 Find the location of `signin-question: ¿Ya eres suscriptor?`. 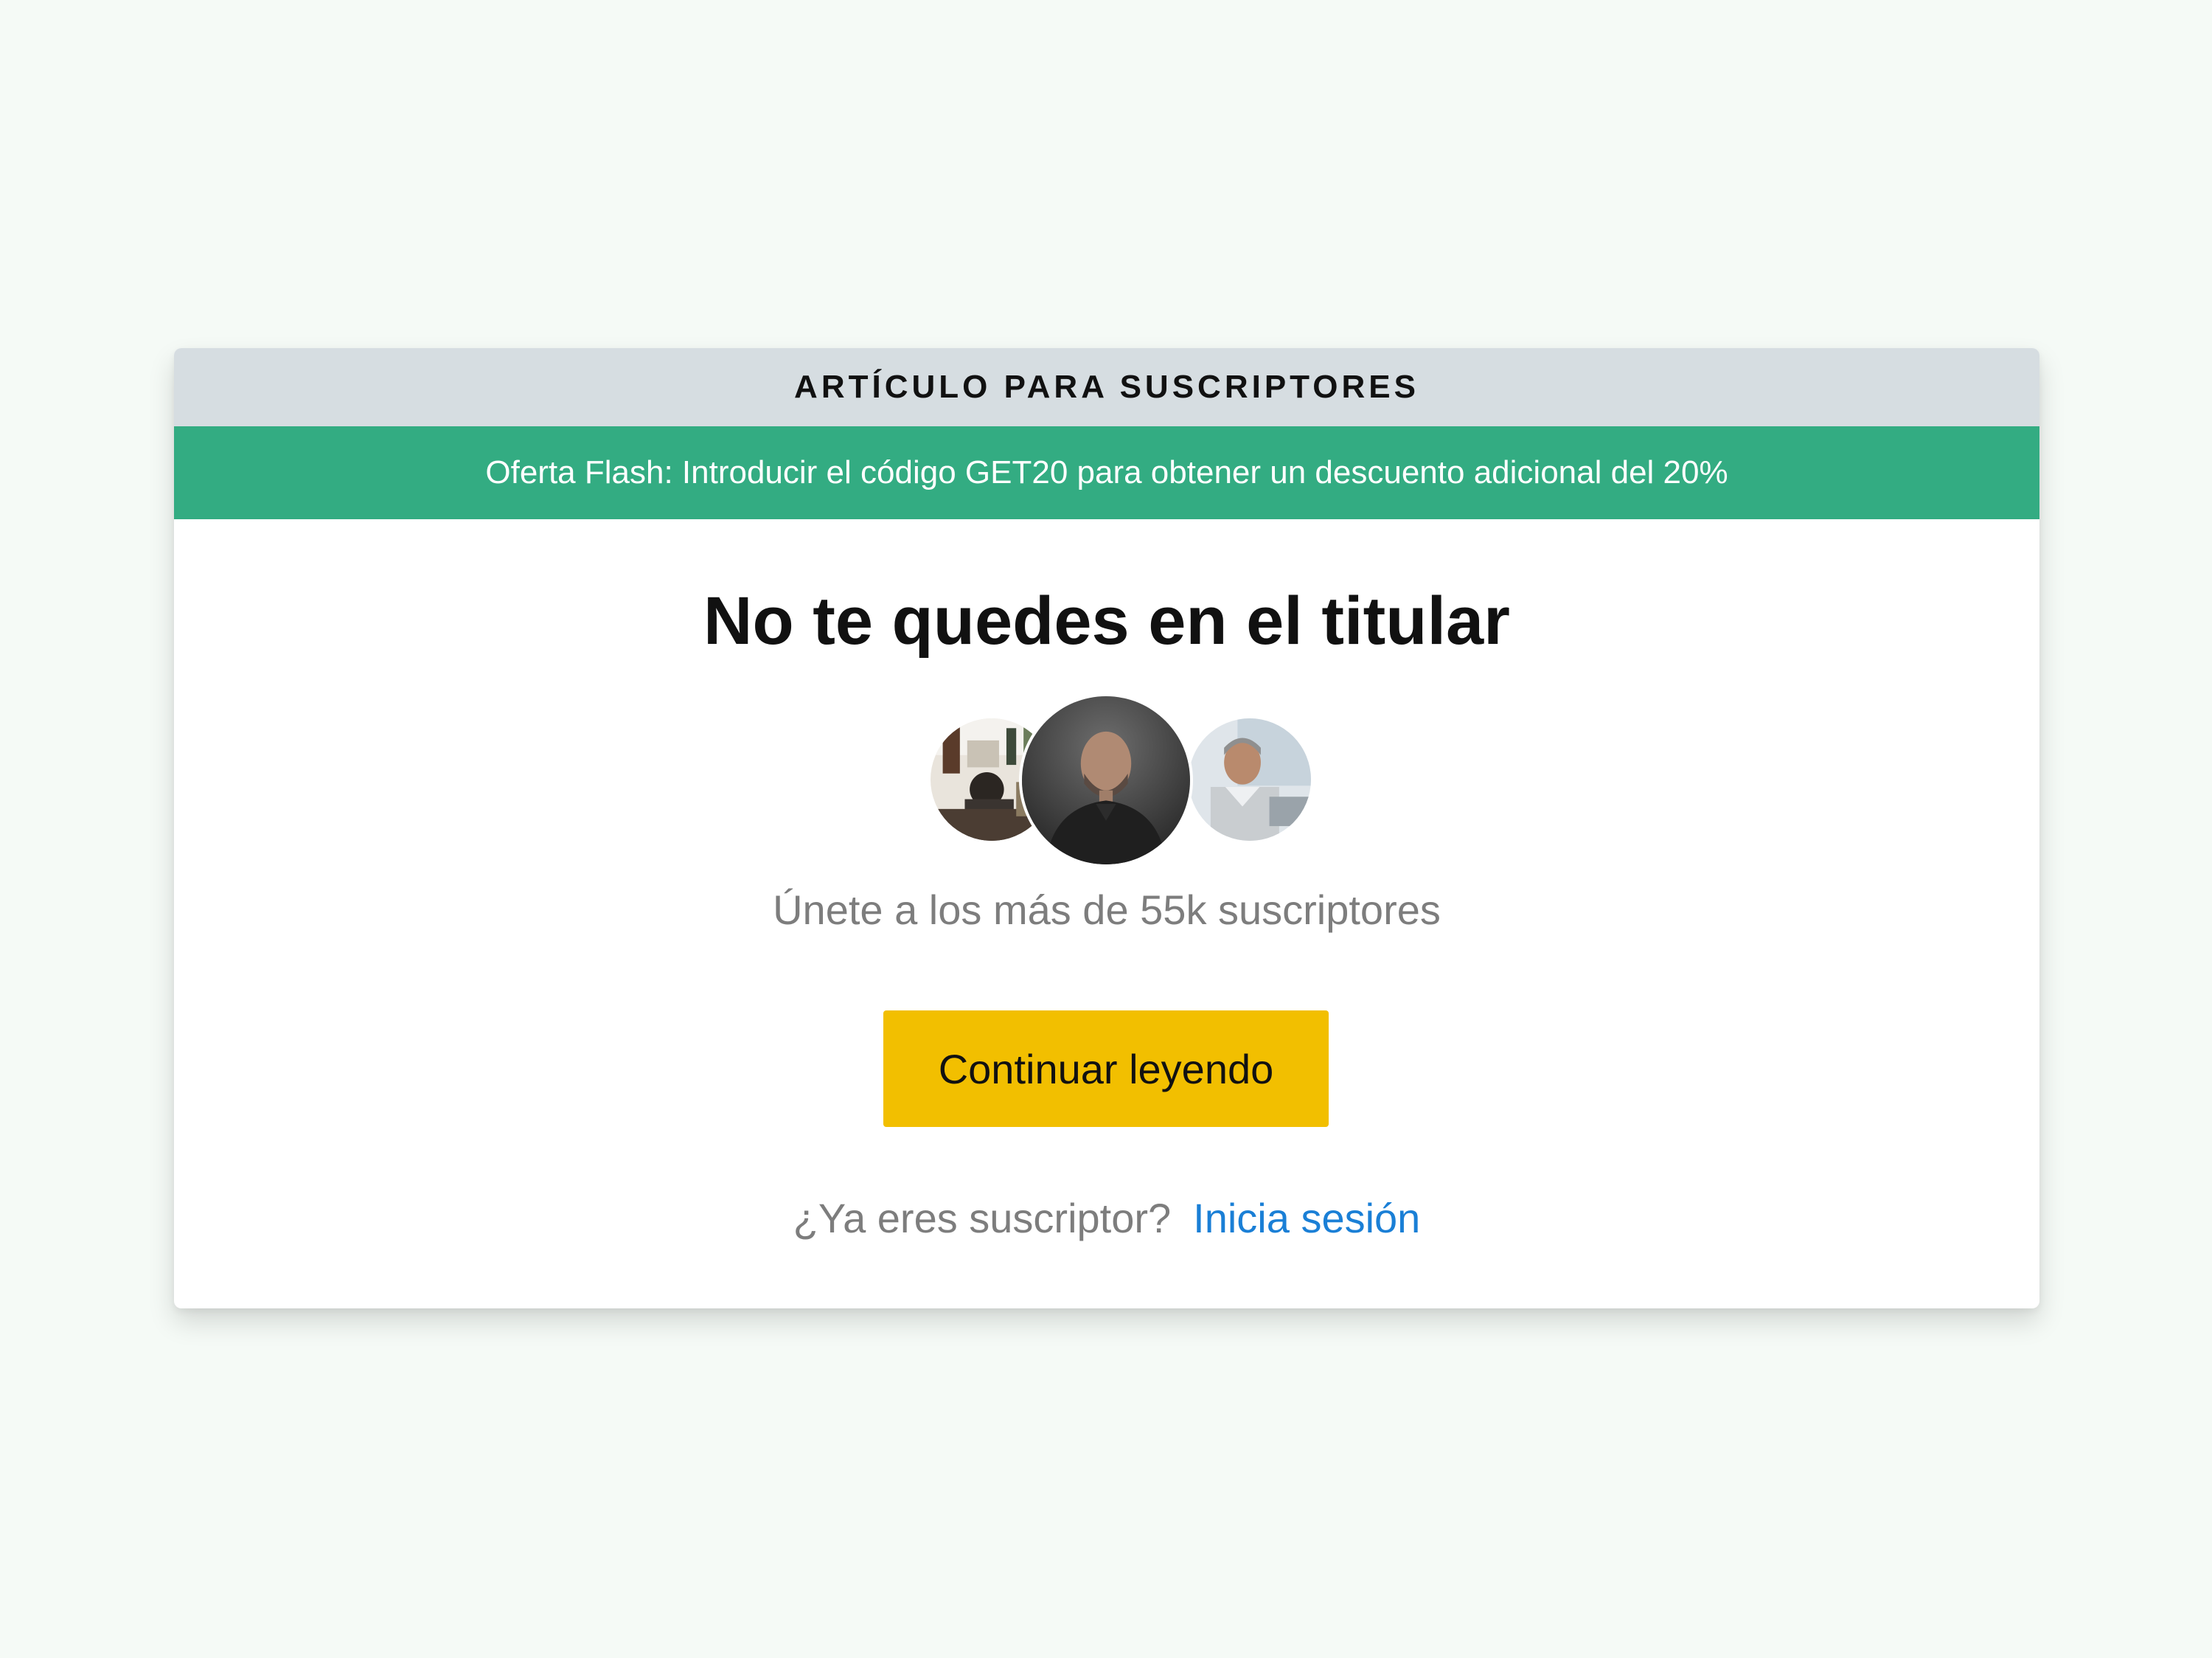

signin-question: ¿Ya eres suscriptor? is located at coordinates (982, 1218).